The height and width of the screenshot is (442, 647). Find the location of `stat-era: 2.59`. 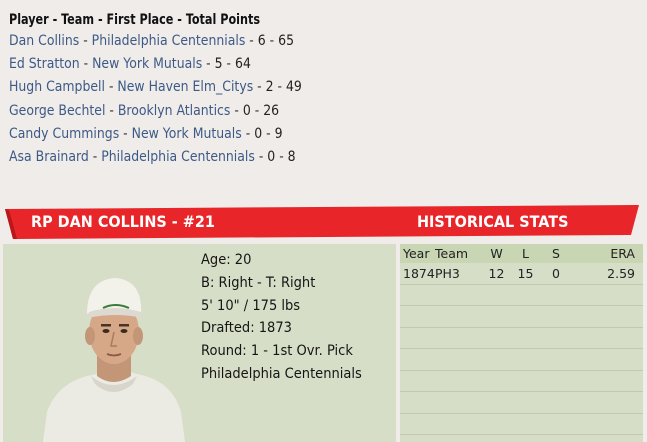

stat-era: 2.59 is located at coordinates (621, 273).